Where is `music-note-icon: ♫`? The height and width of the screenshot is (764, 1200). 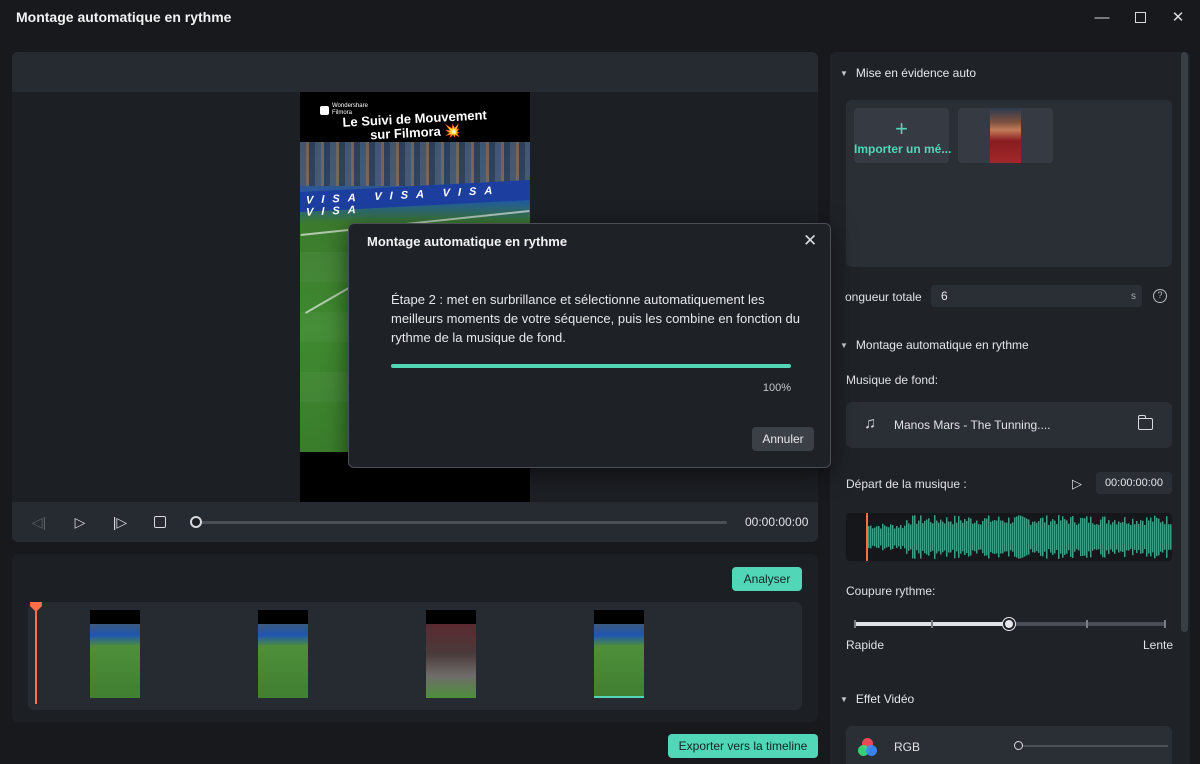 music-note-icon: ♫ is located at coordinates (870, 423).